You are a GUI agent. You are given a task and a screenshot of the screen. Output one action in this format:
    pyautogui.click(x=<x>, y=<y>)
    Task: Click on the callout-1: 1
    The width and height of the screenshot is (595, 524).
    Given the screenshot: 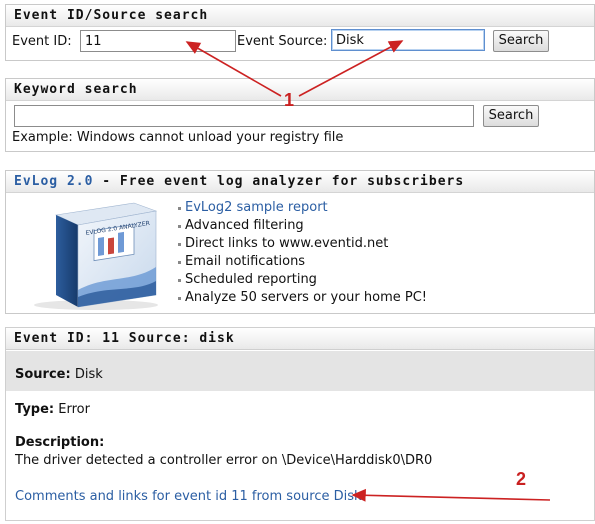 What is the action you would take?
    pyautogui.click(x=289, y=100)
    